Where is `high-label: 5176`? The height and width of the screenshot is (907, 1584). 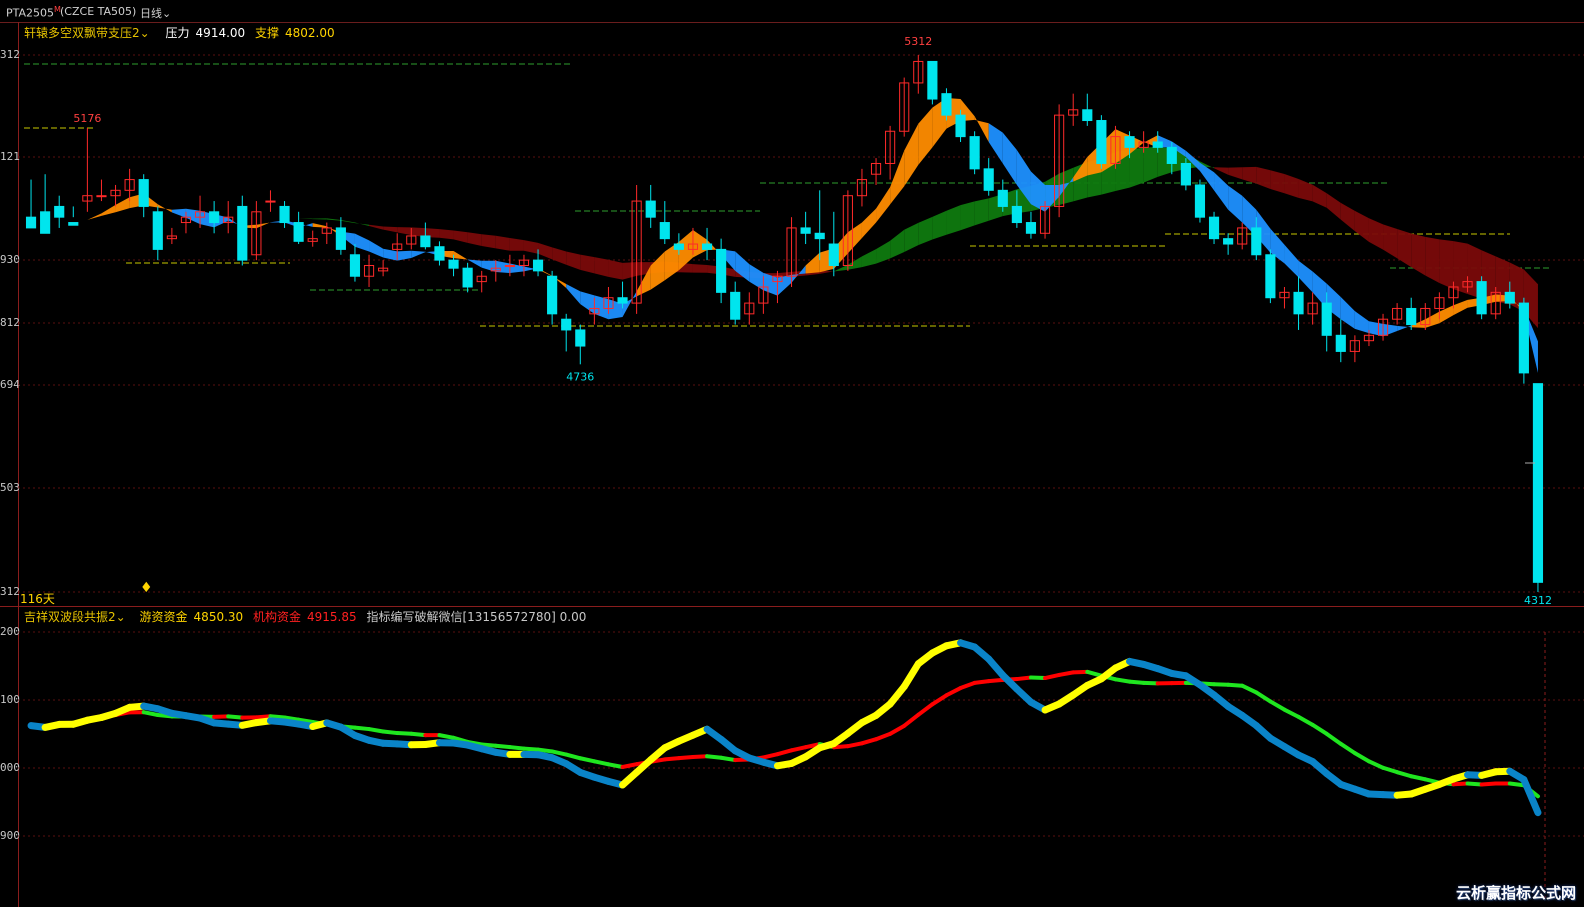
high-label: 5176 is located at coordinates (87, 118).